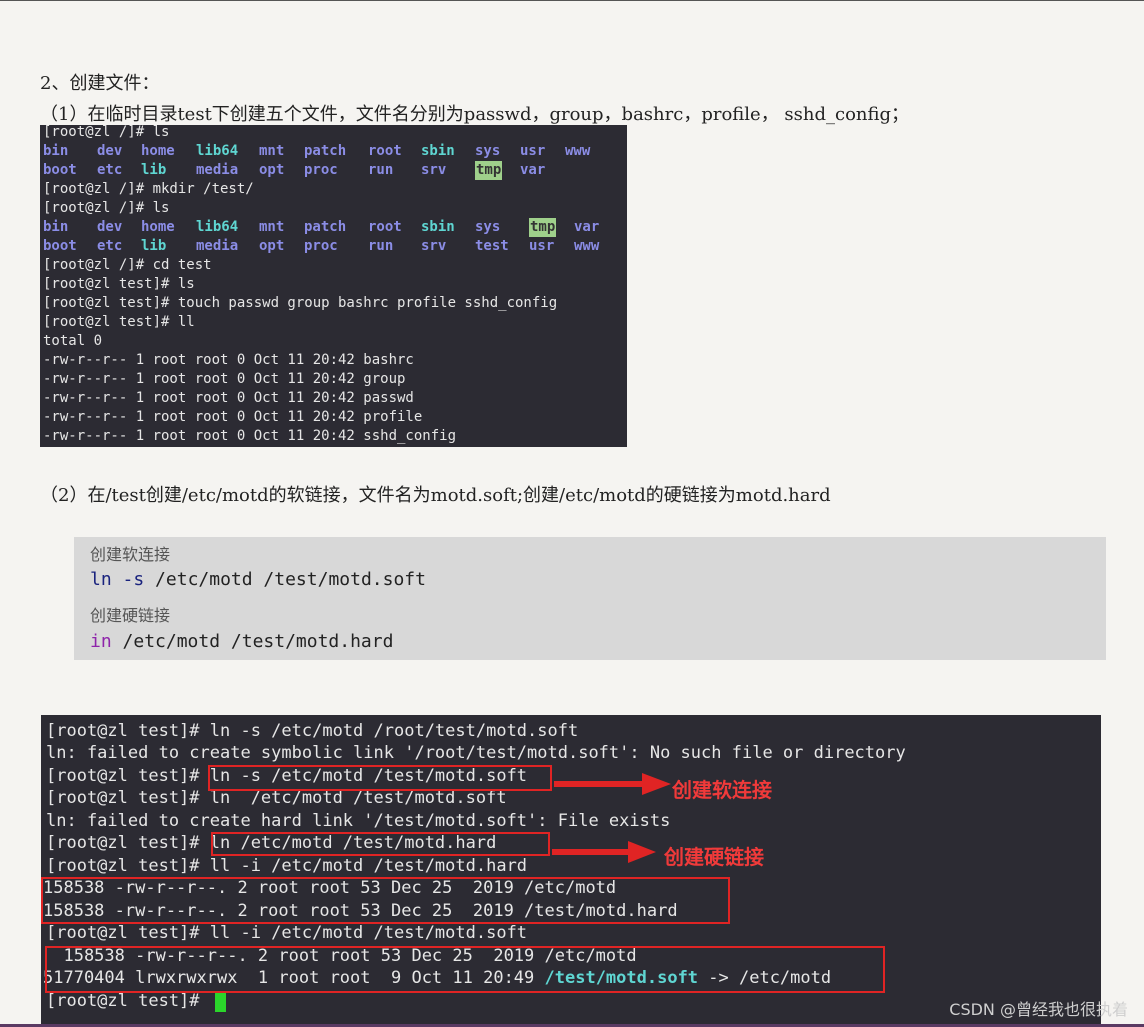 The width and height of the screenshot is (1144, 1027). I want to click on highlight-box-soft-cmd, so click(380, 778).